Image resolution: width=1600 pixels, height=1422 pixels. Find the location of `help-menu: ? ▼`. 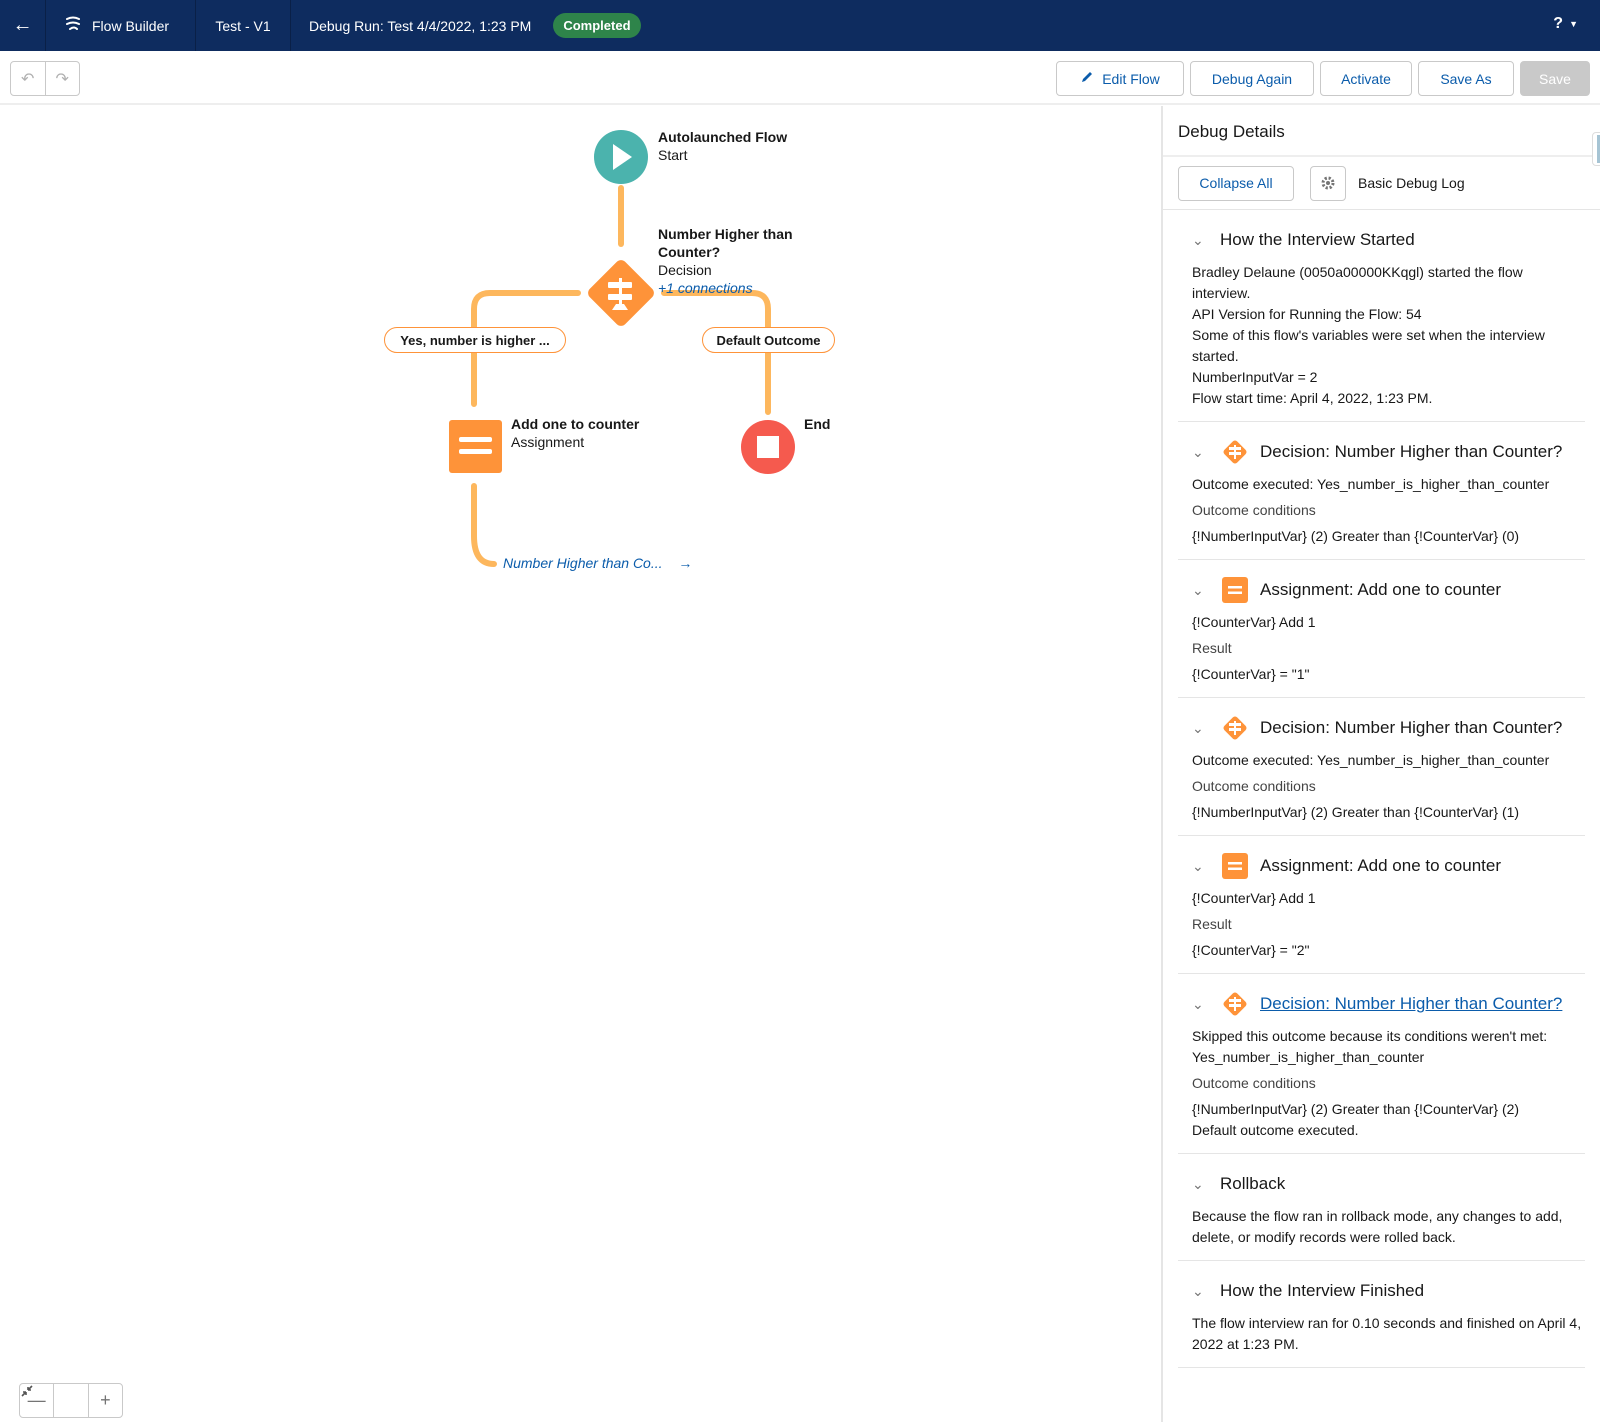

help-menu: ? ▼ is located at coordinates (1565, 24).